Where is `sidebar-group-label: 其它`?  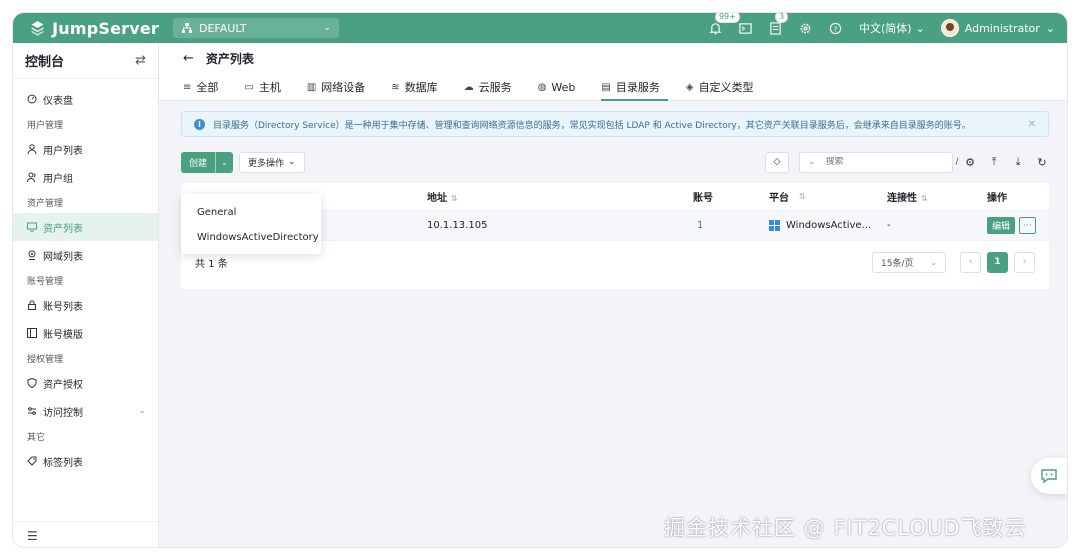
sidebar-group-label: 其它 is located at coordinates (36, 438).